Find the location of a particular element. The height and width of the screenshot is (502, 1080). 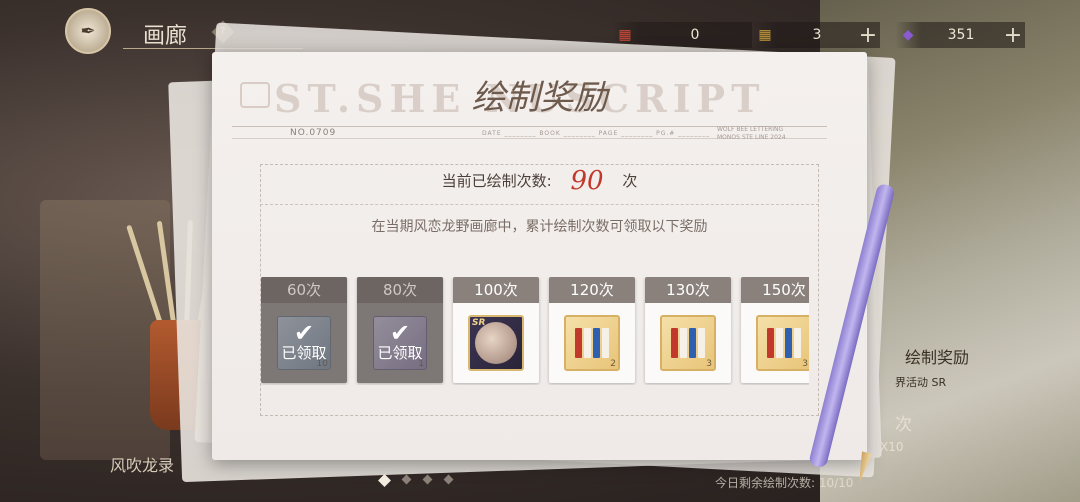

page-title: 画廊 is located at coordinates (165, 36).